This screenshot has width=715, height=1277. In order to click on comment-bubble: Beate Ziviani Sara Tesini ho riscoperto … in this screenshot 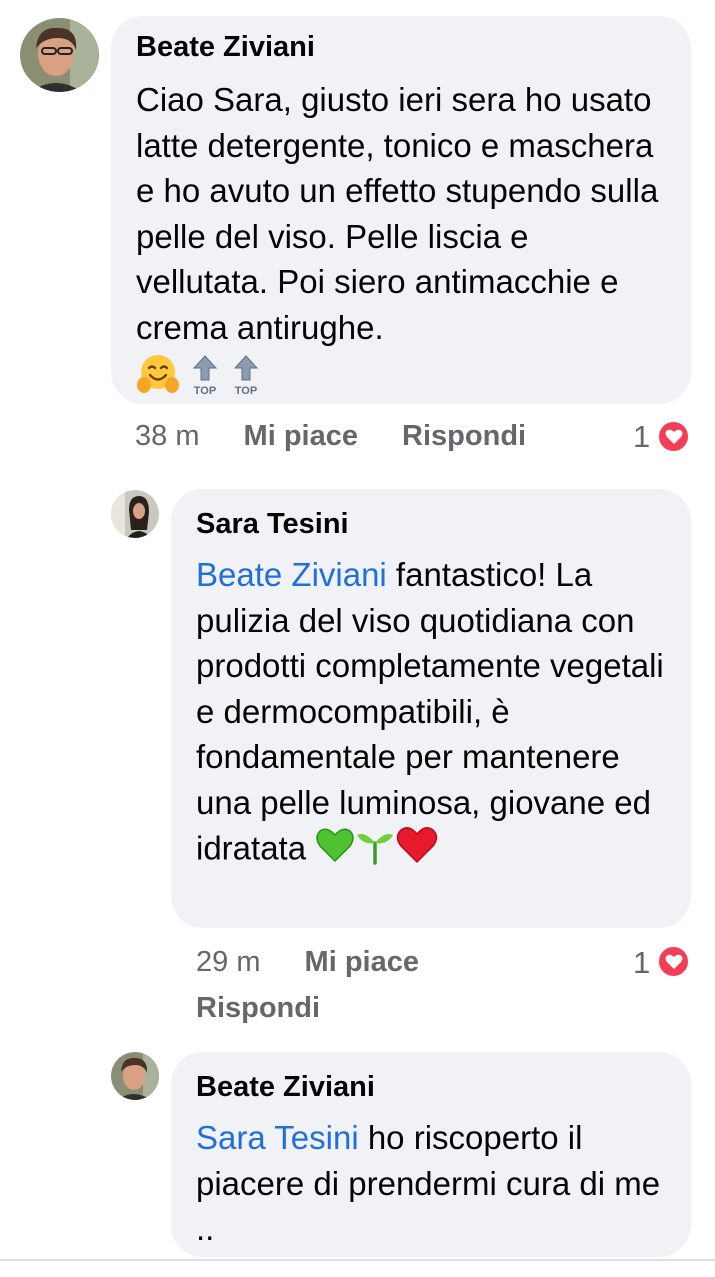, I will do `click(431, 1154)`.